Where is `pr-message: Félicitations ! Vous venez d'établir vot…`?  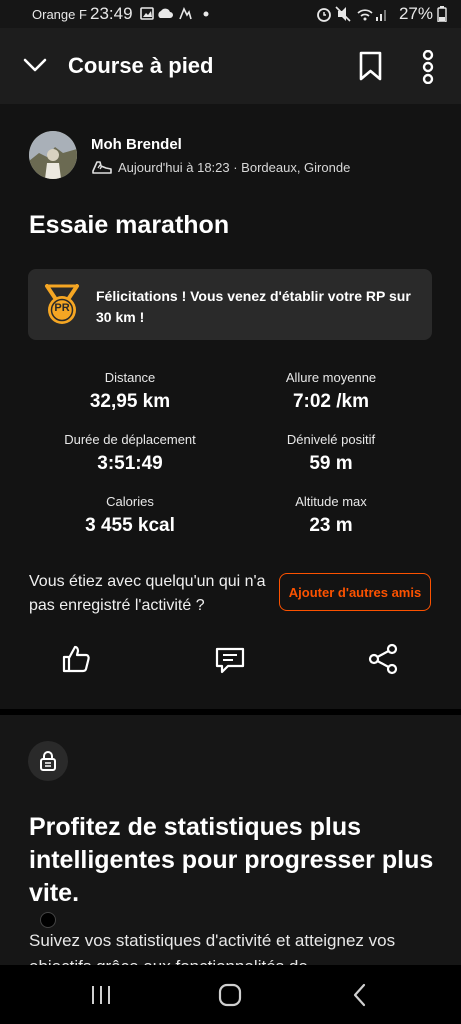
pr-message: Félicitations ! Vous venez d'établir vot… is located at coordinates (253, 306).